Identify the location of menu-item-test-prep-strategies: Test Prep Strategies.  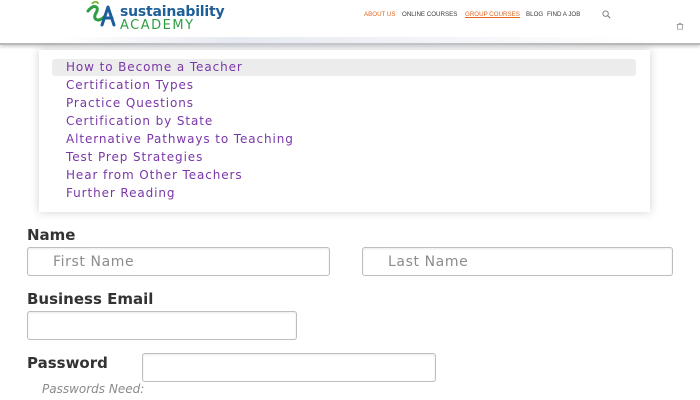
(344, 157).